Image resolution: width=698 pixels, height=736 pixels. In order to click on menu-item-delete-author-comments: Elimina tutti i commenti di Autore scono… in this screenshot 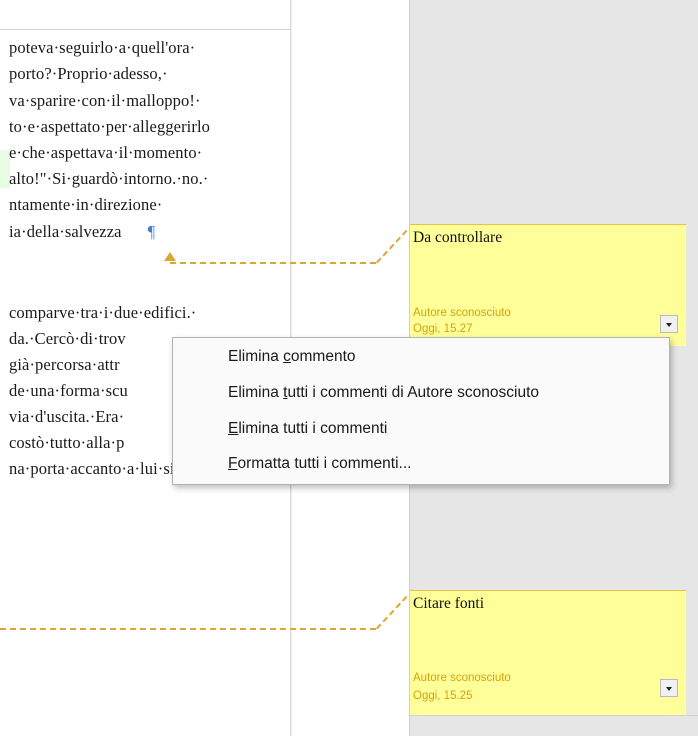, I will do `click(383, 393)`.